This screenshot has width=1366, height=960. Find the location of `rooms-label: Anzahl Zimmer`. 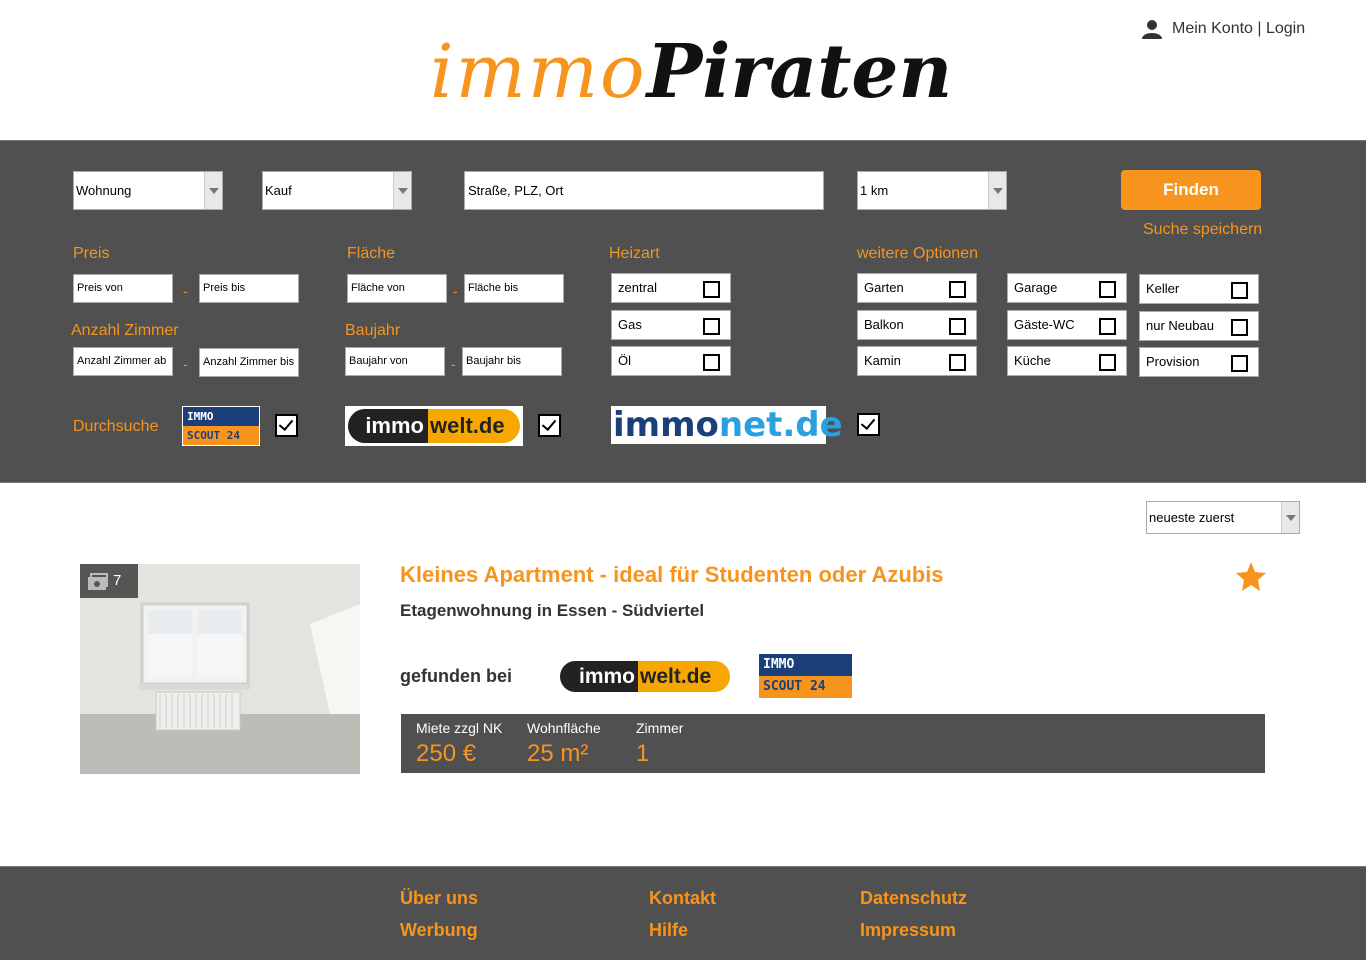

rooms-label: Anzahl Zimmer is located at coordinates (125, 330).